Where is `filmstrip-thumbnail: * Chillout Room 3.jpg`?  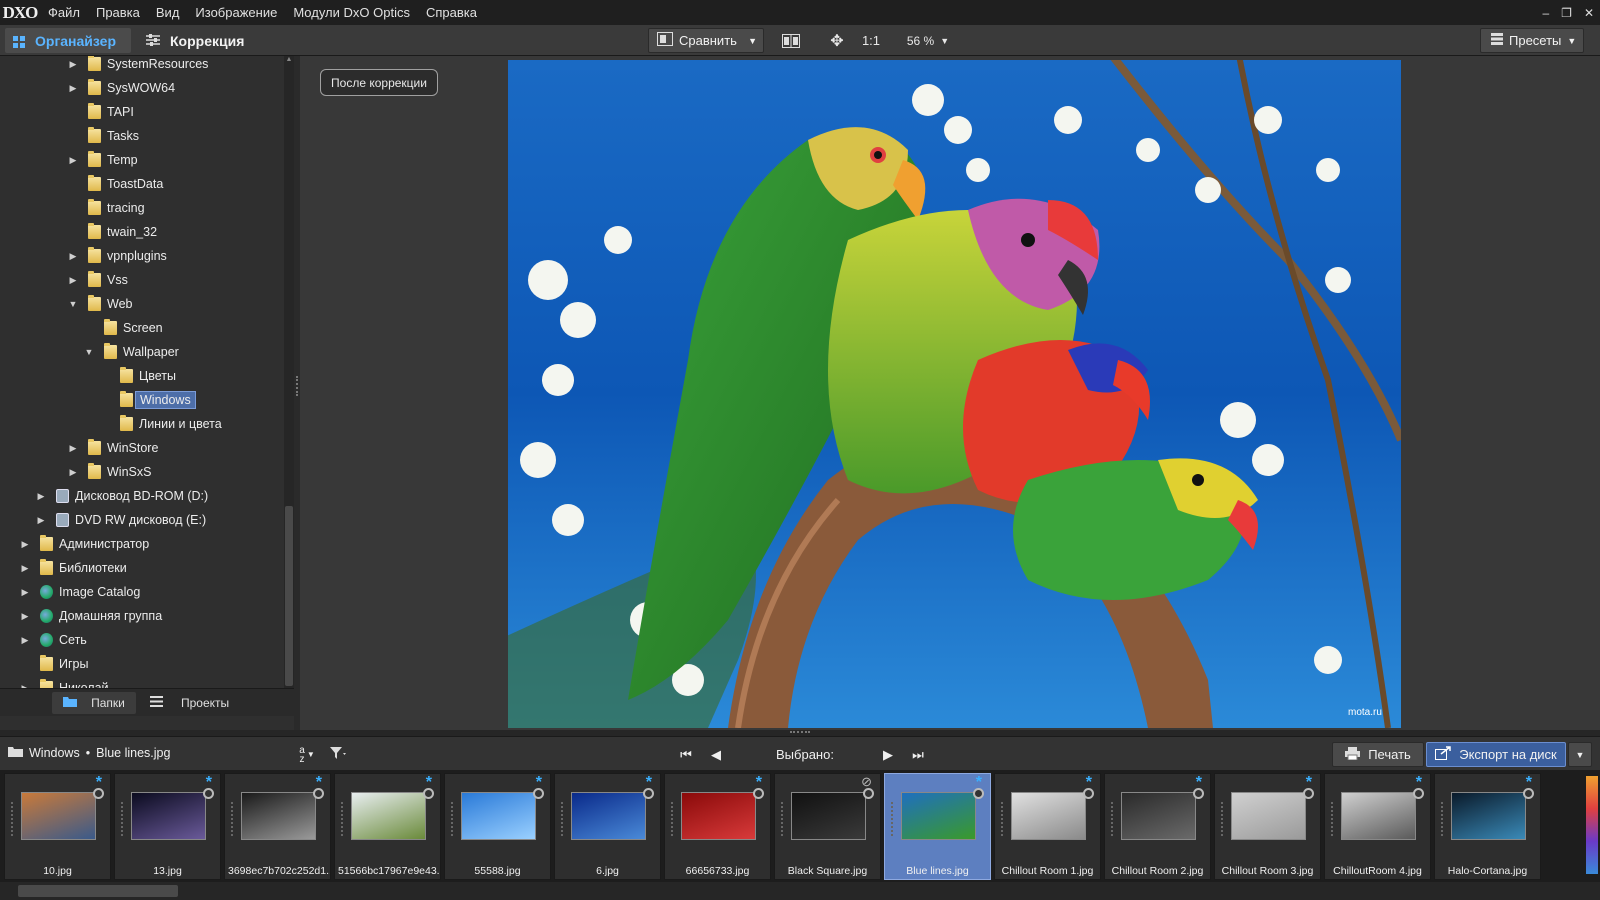
filmstrip-thumbnail: * Chillout Room 3.jpg is located at coordinates (1267, 826).